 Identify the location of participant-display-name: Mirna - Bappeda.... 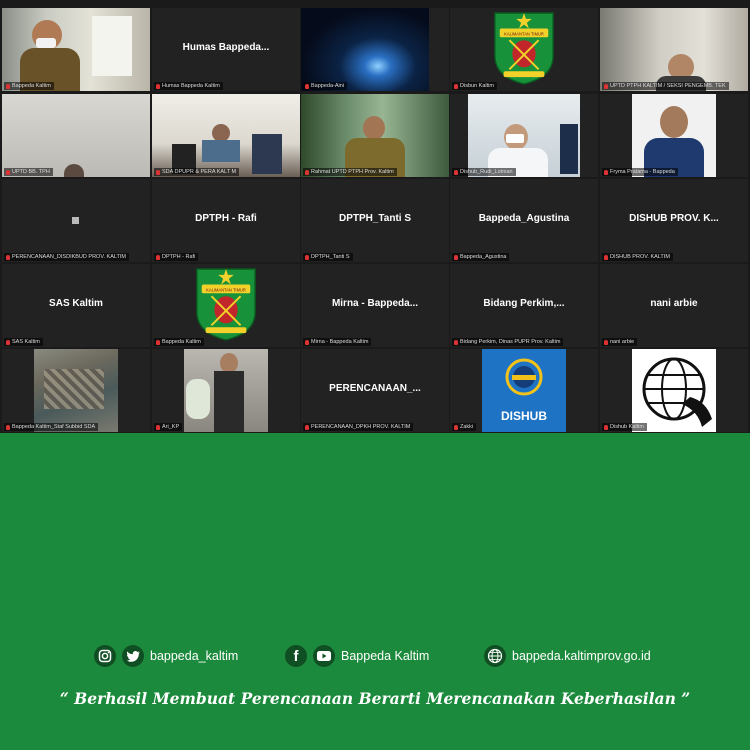
(375, 303).